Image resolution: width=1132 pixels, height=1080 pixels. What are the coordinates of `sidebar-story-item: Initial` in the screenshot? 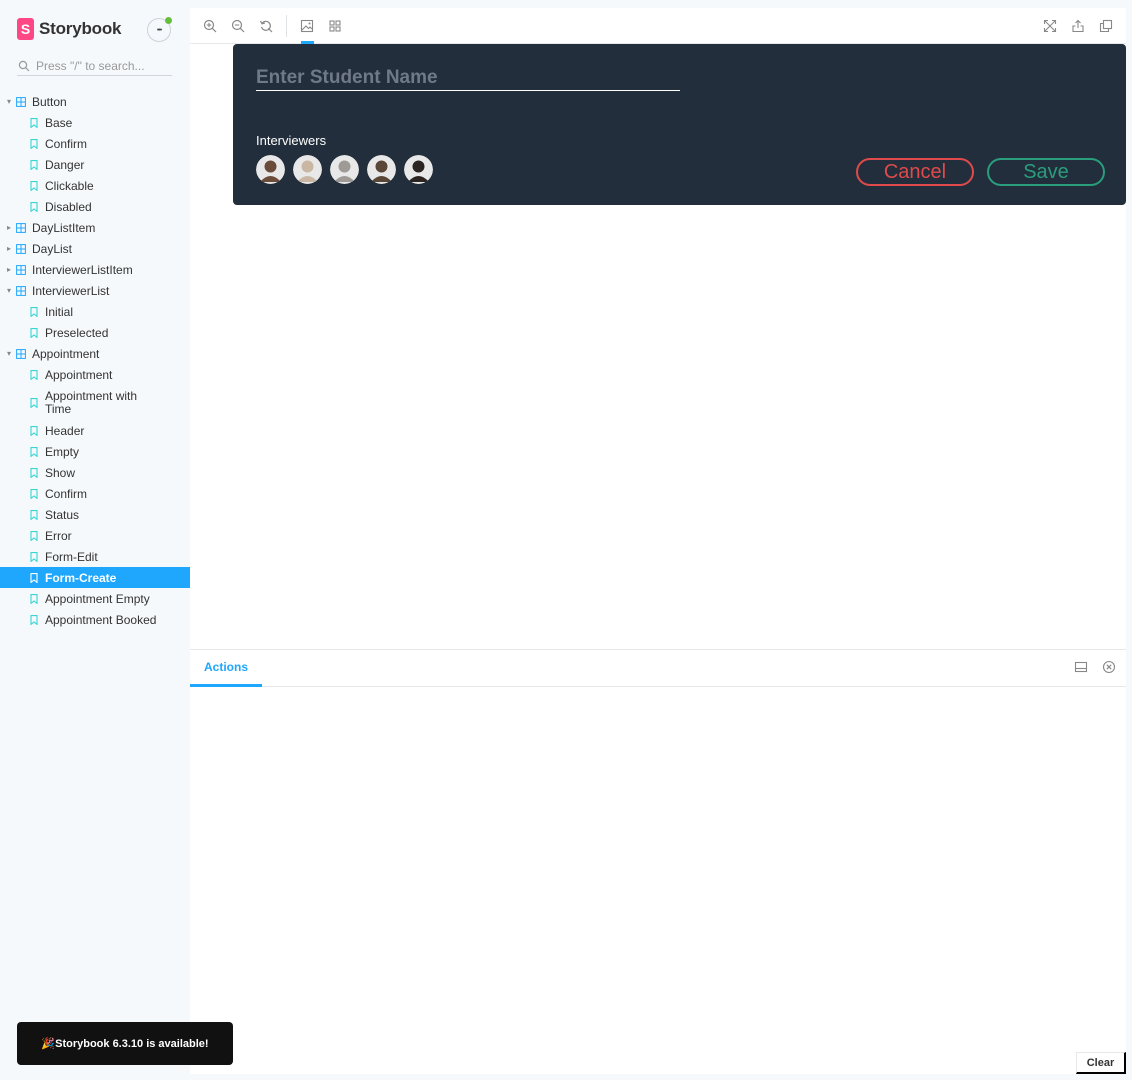 It's located at (95, 311).